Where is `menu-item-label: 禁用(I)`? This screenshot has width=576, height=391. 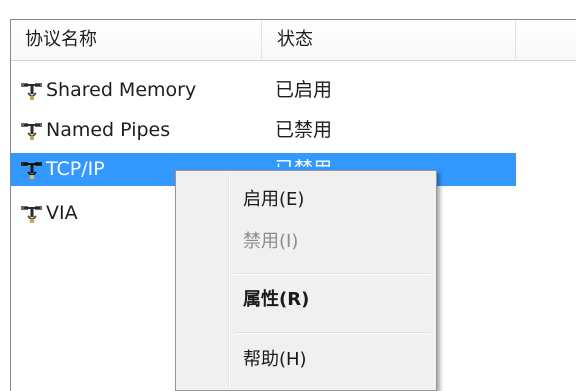
menu-item-label: 禁用(I) is located at coordinates (271, 241).